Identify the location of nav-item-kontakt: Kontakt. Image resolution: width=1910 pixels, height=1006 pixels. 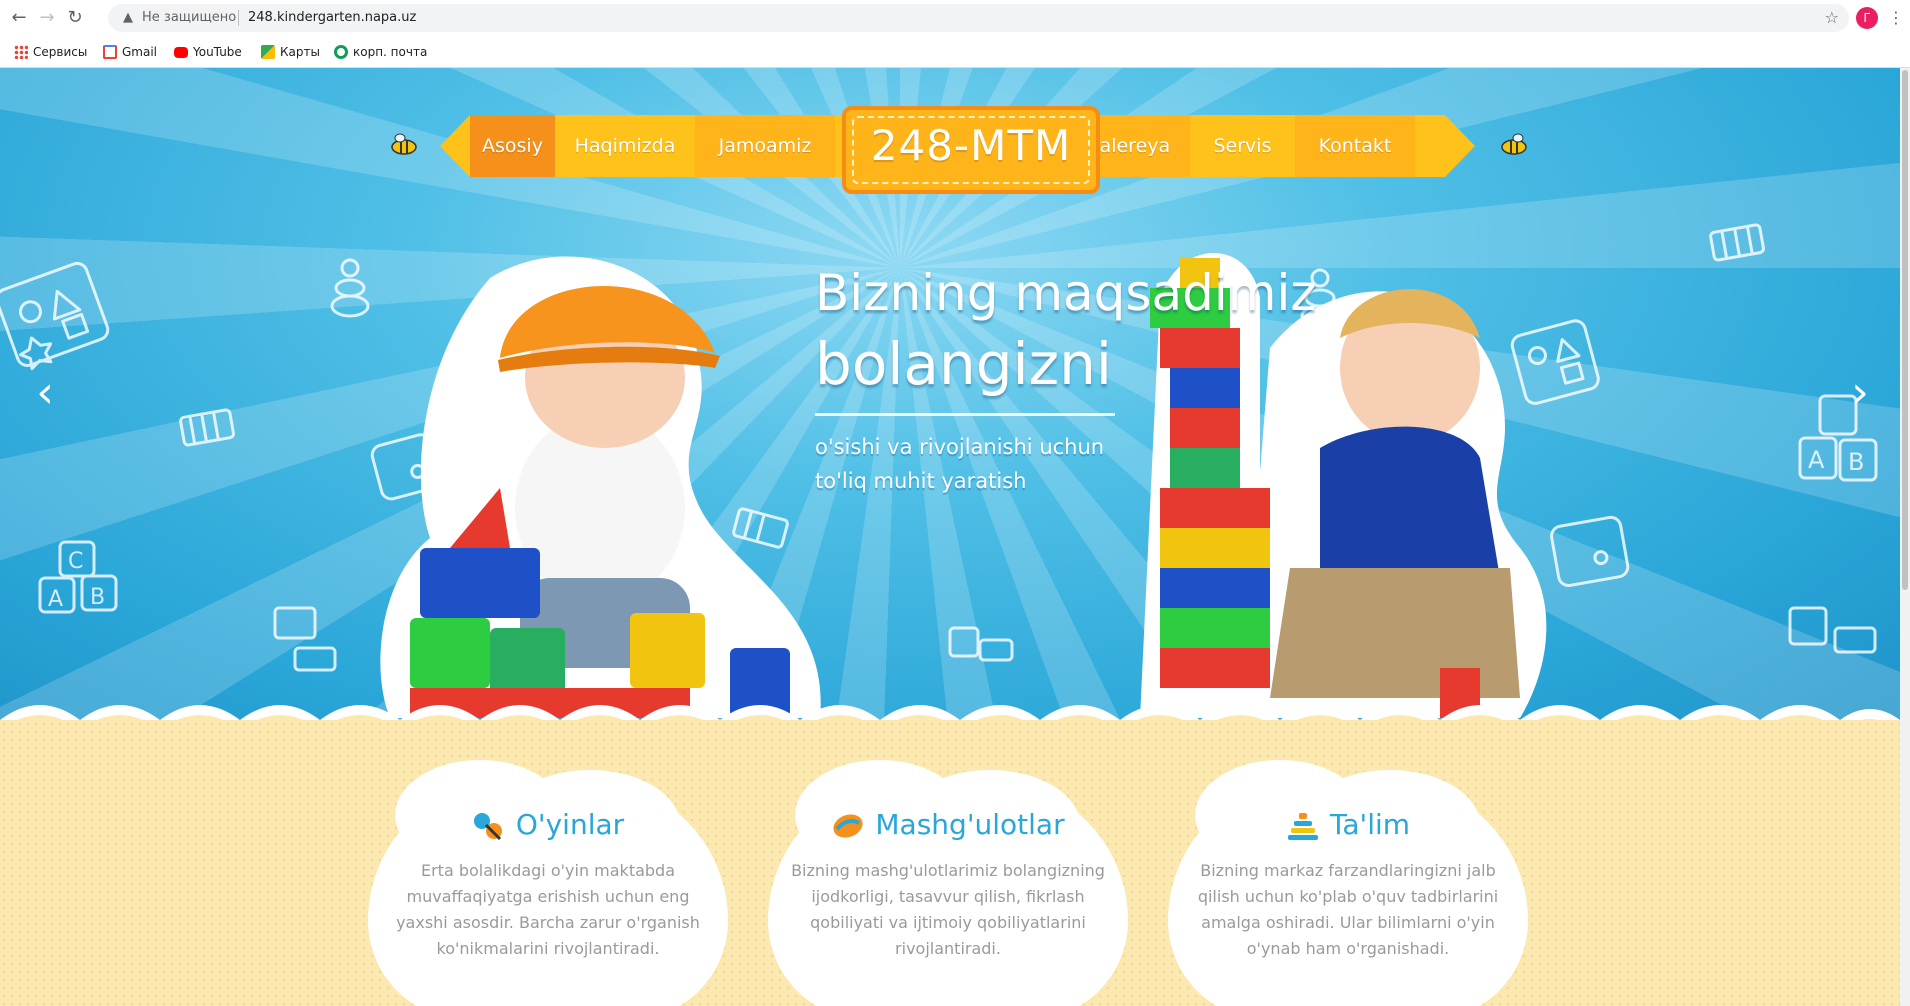
(1355, 146).